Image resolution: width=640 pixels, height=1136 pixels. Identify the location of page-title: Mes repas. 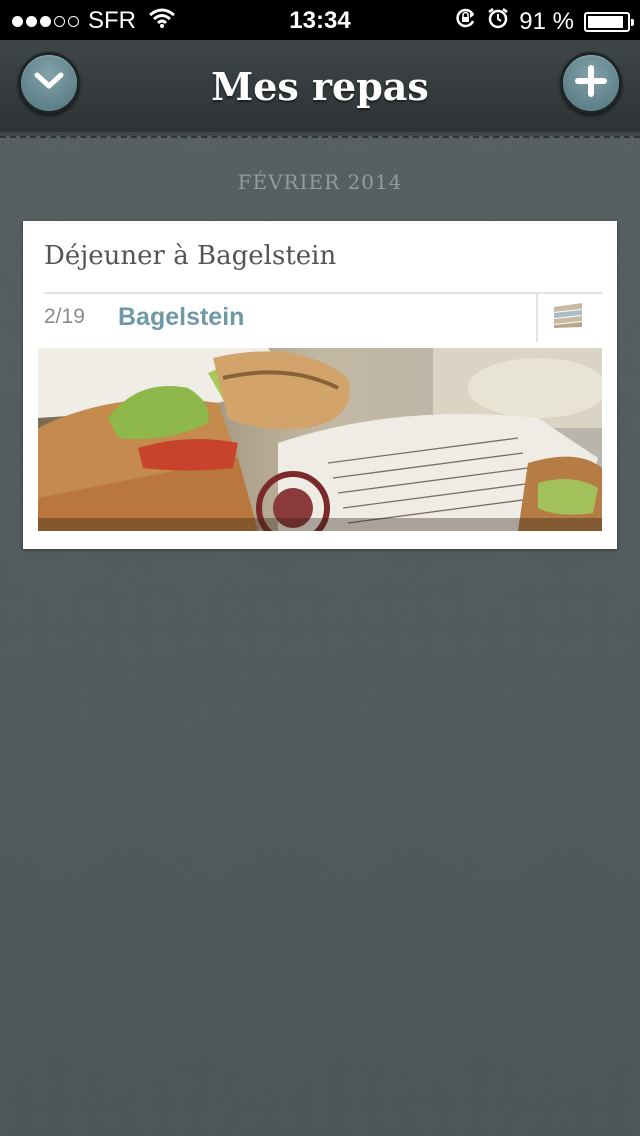
(320, 86).